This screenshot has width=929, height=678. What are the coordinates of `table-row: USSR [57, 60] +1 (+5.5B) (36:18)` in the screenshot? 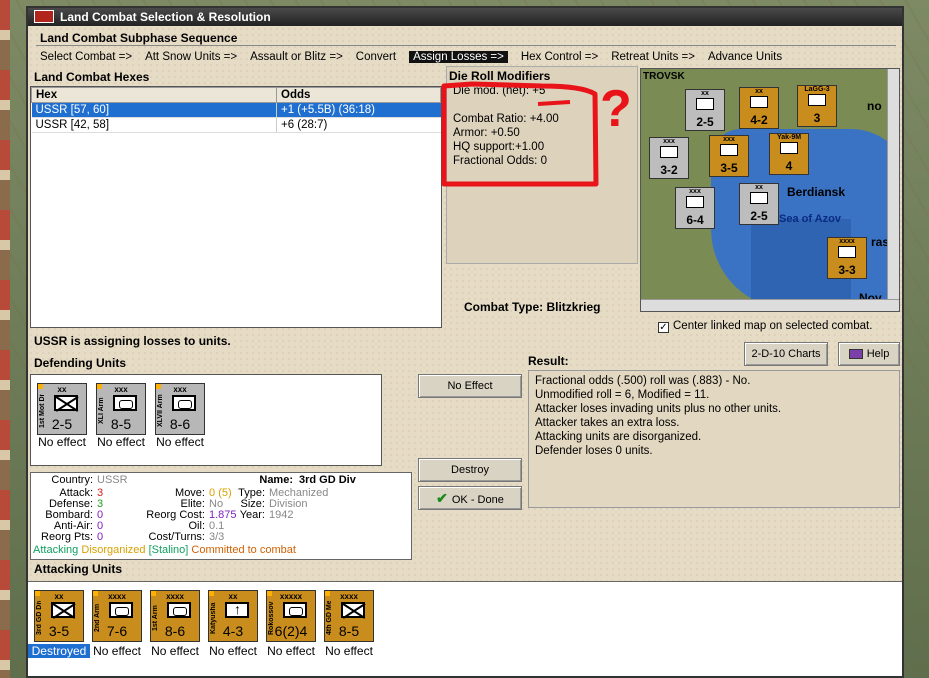 It's located at (236, 110).